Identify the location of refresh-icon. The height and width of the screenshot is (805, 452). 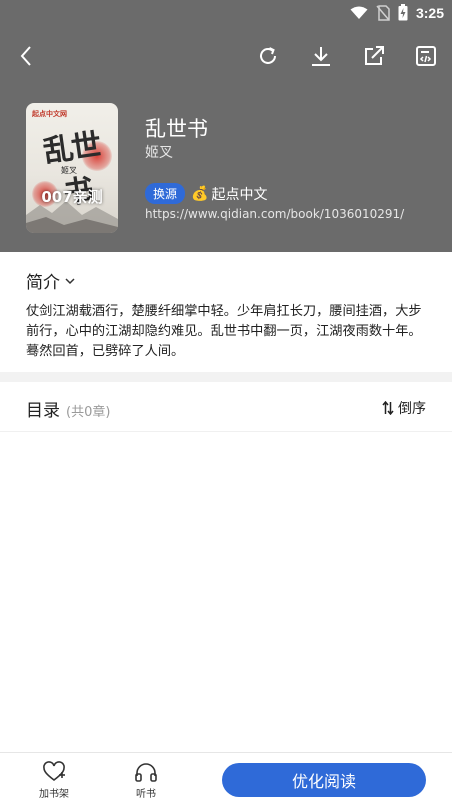
(268, 55).